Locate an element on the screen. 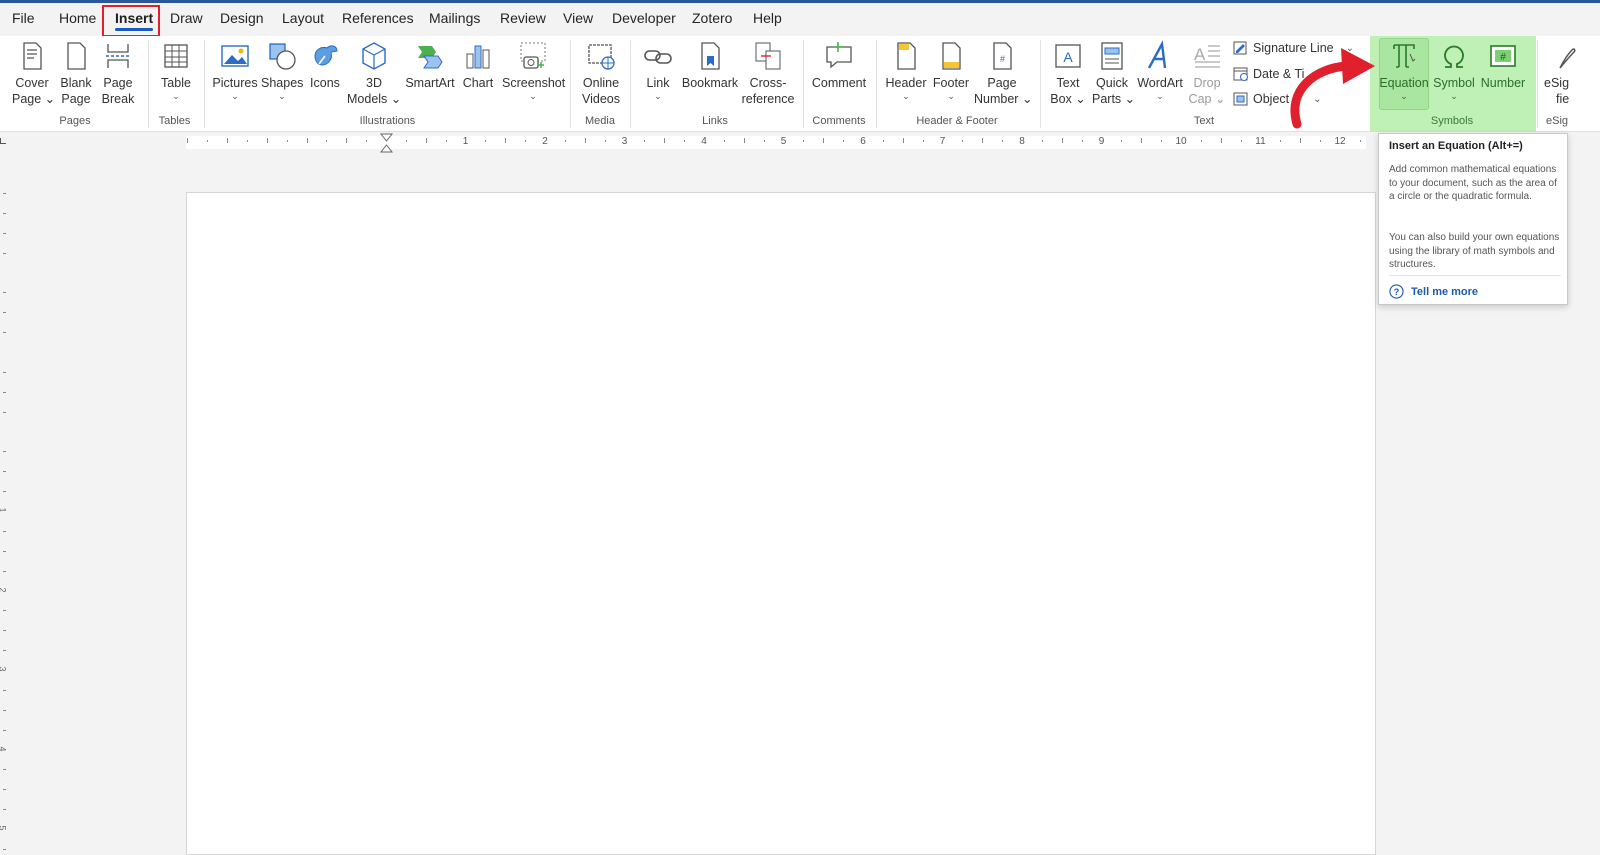 Image resolution: width=1600 pixels, height=855 pixels. tab-design: Design is located at coordinates (242, 20).